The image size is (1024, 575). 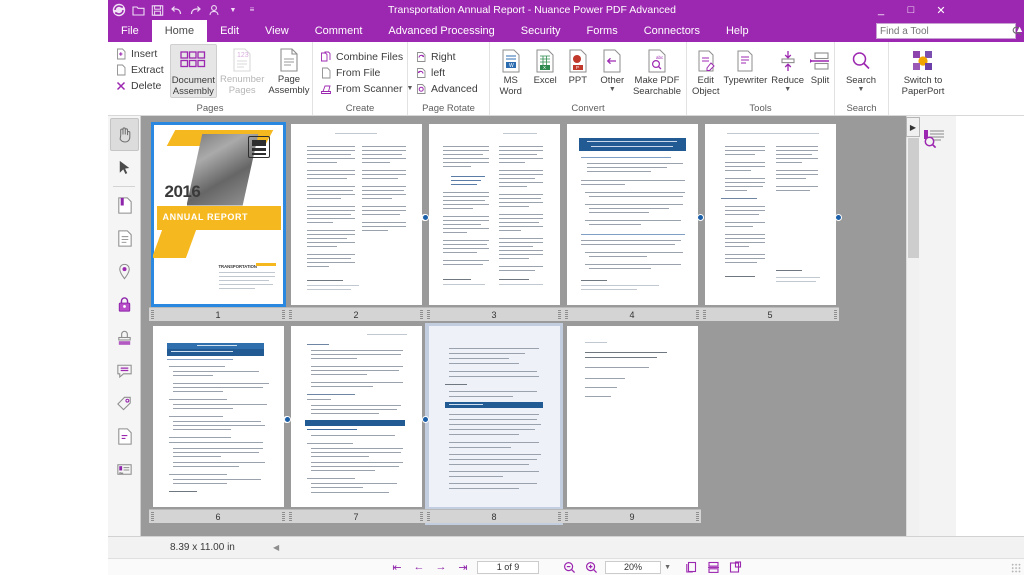 I want to click on convert-ppt-button: P PPT, so click(x=578, y=65).